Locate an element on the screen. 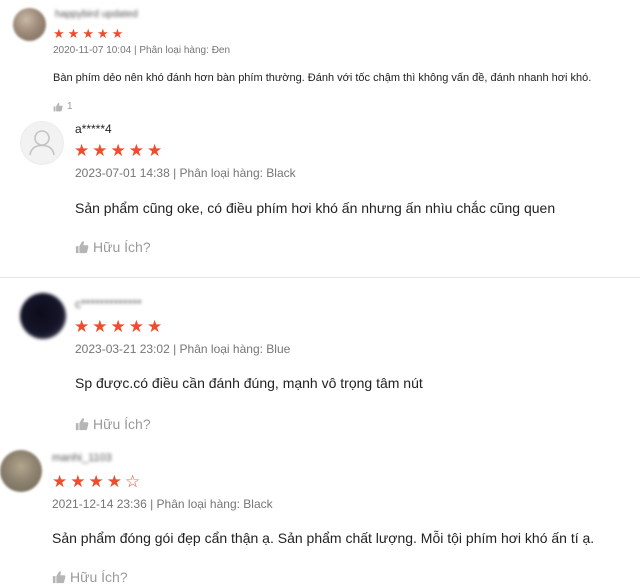 This screenshot has height=585, width=640. rating-stars: ★ ★ ★ ★ ☆ is located at coordinates (96, 481).